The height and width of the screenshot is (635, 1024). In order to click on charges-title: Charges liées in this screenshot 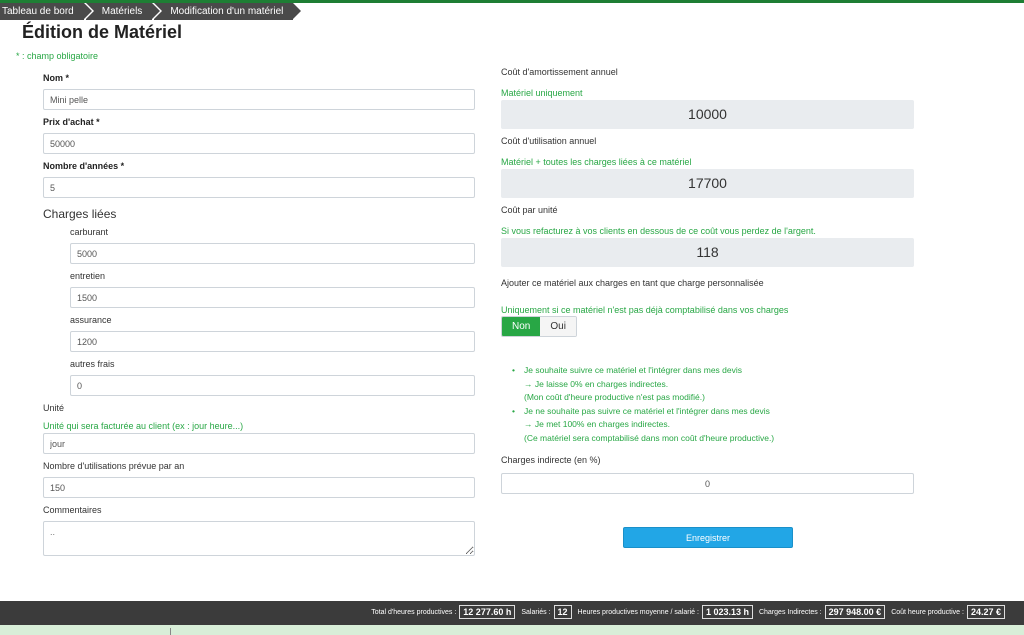, I will do `click(80, 214)`.